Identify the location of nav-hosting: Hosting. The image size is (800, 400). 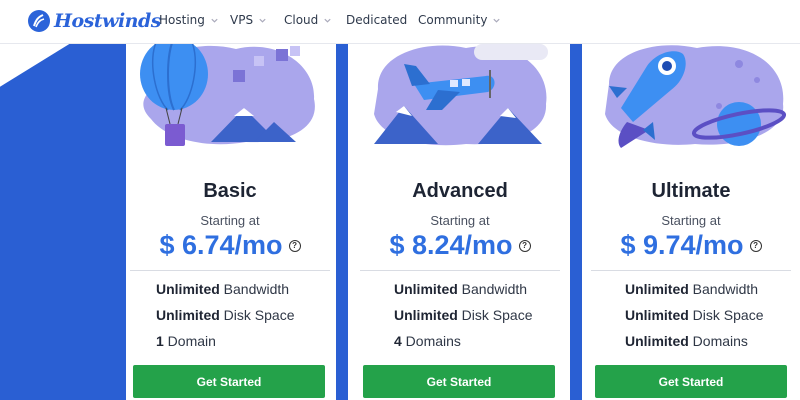
(189, 20).